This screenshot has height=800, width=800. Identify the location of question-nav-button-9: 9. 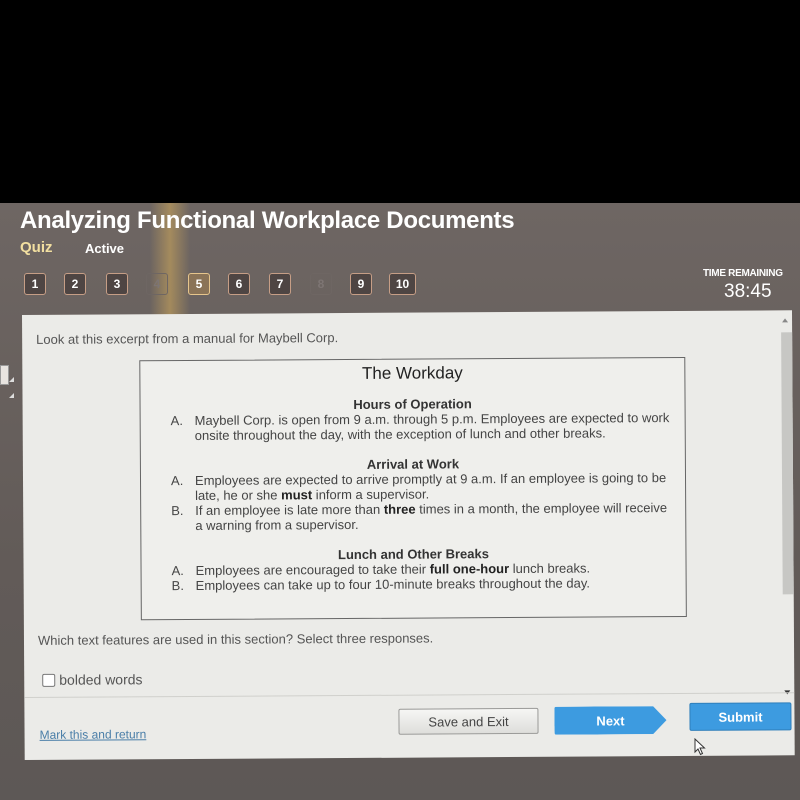
(361, 284).